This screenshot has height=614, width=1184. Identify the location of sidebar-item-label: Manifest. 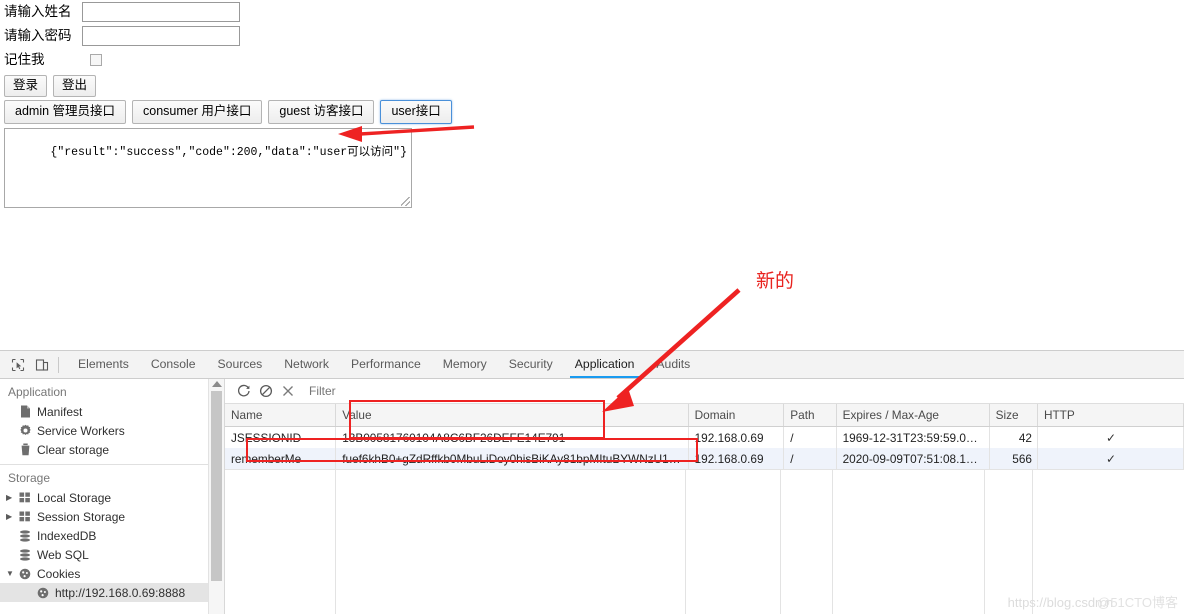
(60, 411).